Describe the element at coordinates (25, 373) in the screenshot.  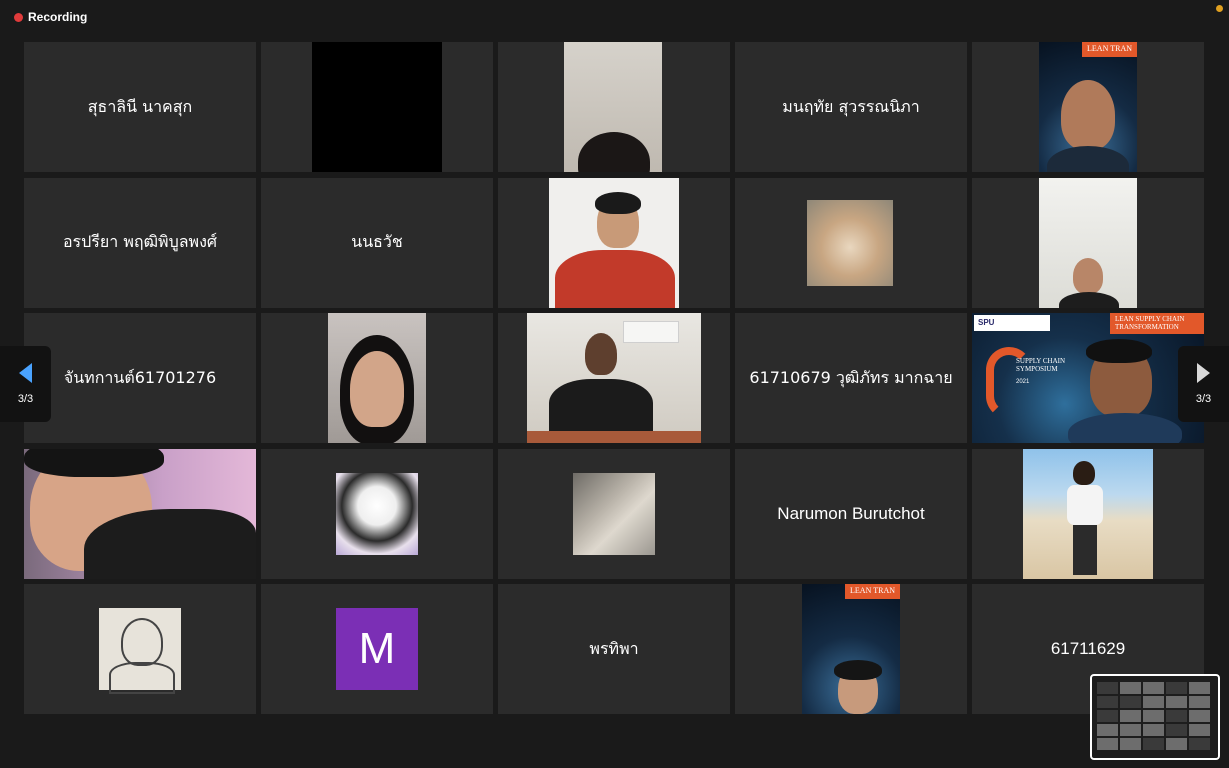
I see `chevron-left-icon` at that location.